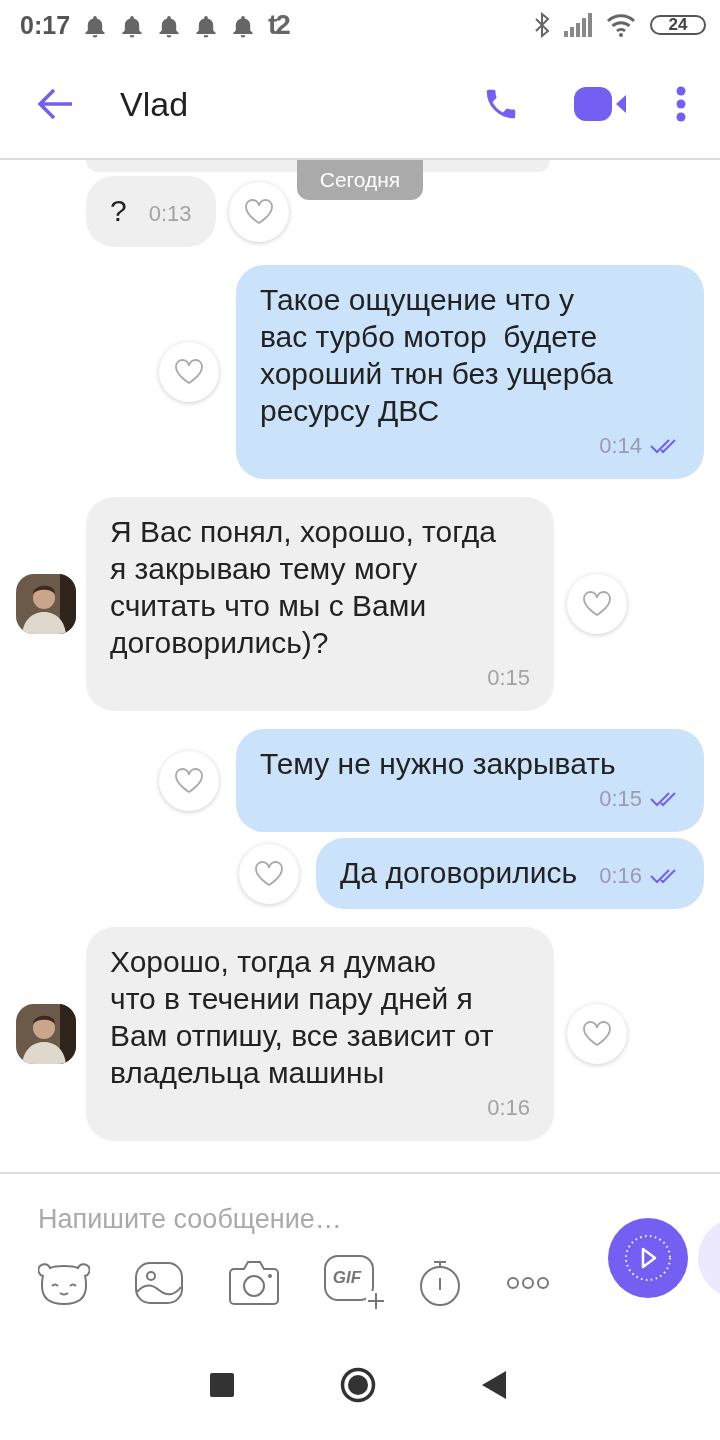  I want to click on message-text: Я Вас понял, хорошо, тогда я закрываю тему могу считать что мы с Вами договорились)?, so click(303, 587).